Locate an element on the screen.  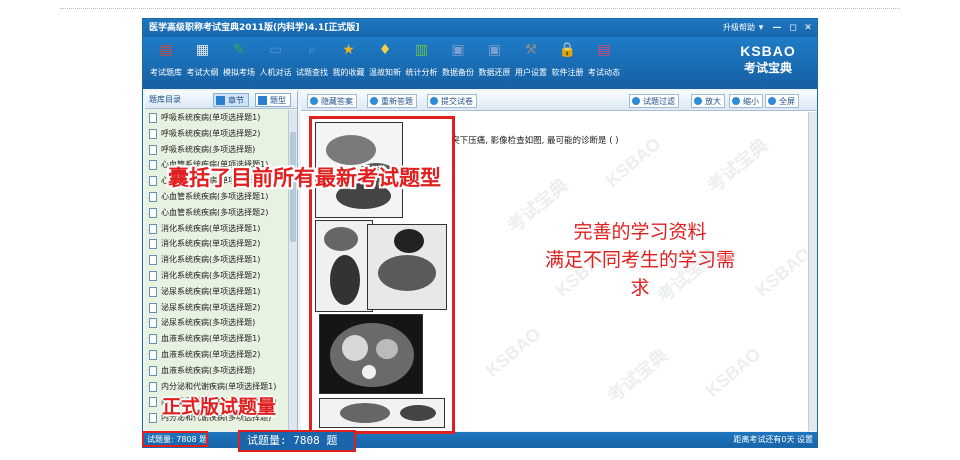
bulb-icon: ♦ is located at coordinates (385, 50).